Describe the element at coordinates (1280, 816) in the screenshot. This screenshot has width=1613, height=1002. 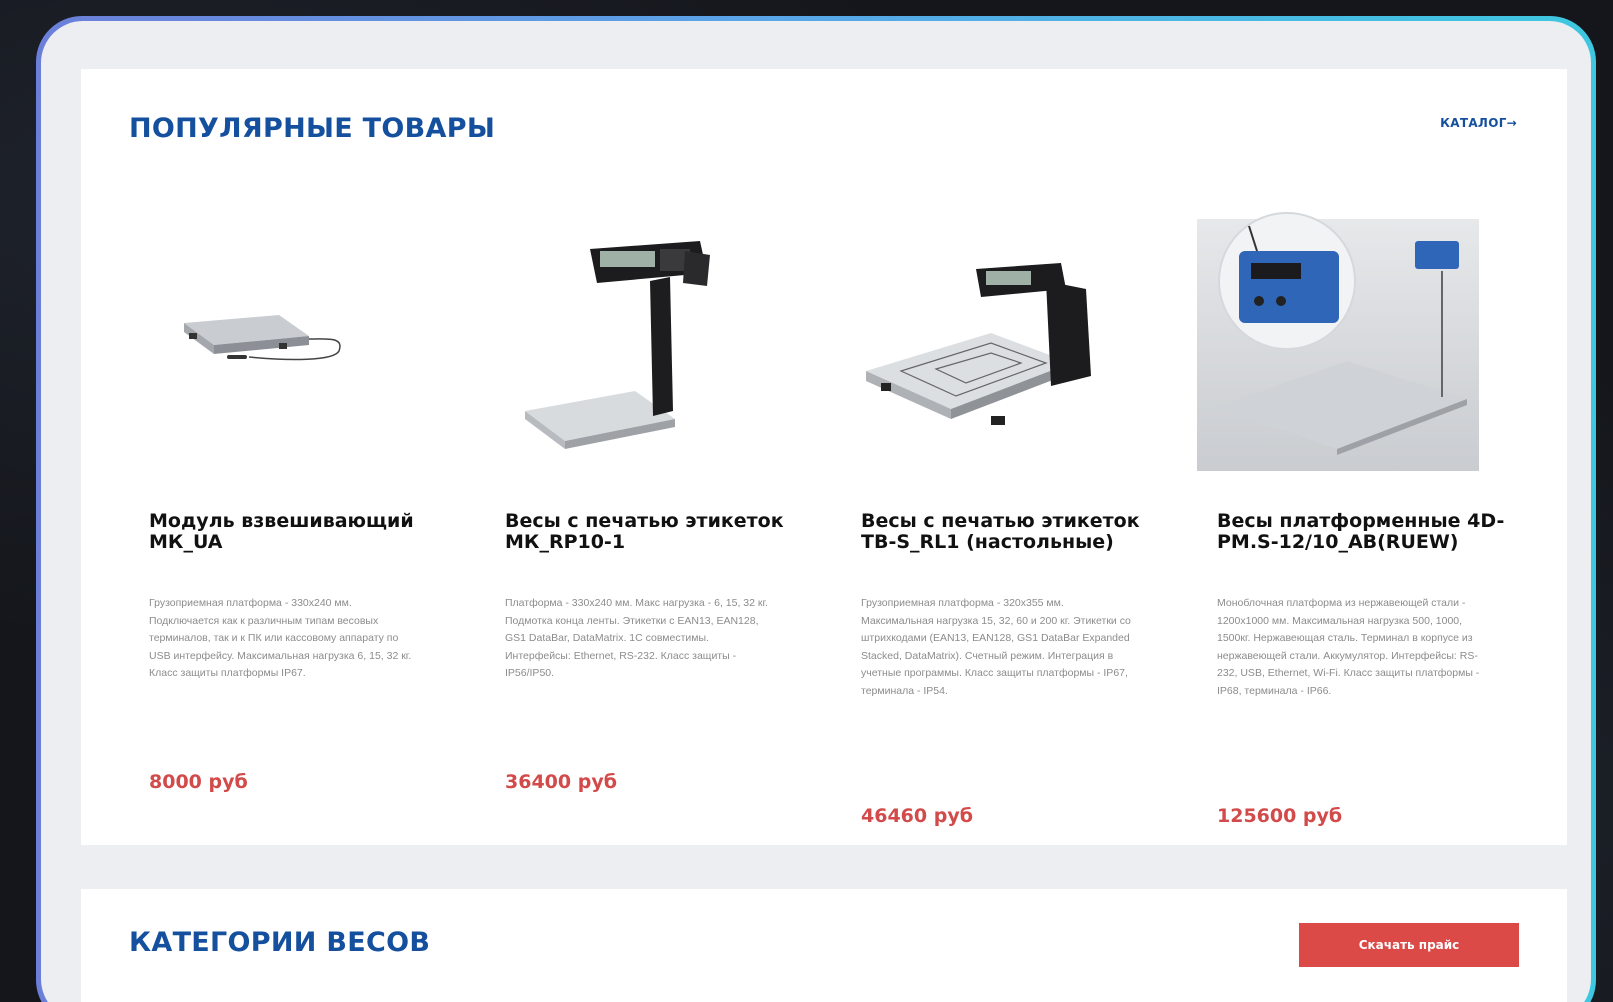
I see `product-price: 125600 руб` at that location.